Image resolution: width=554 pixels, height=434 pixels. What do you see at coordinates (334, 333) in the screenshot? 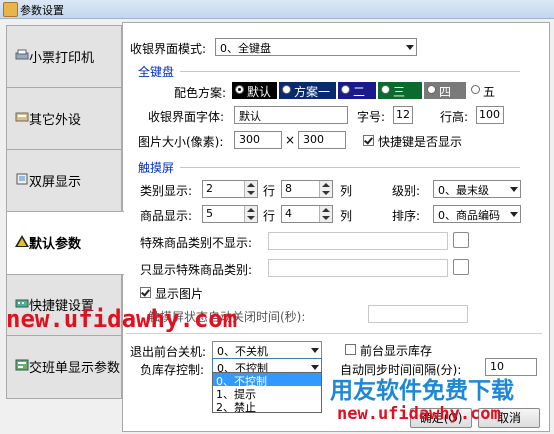
I see `section-divider` at bounding box center [334, 333].